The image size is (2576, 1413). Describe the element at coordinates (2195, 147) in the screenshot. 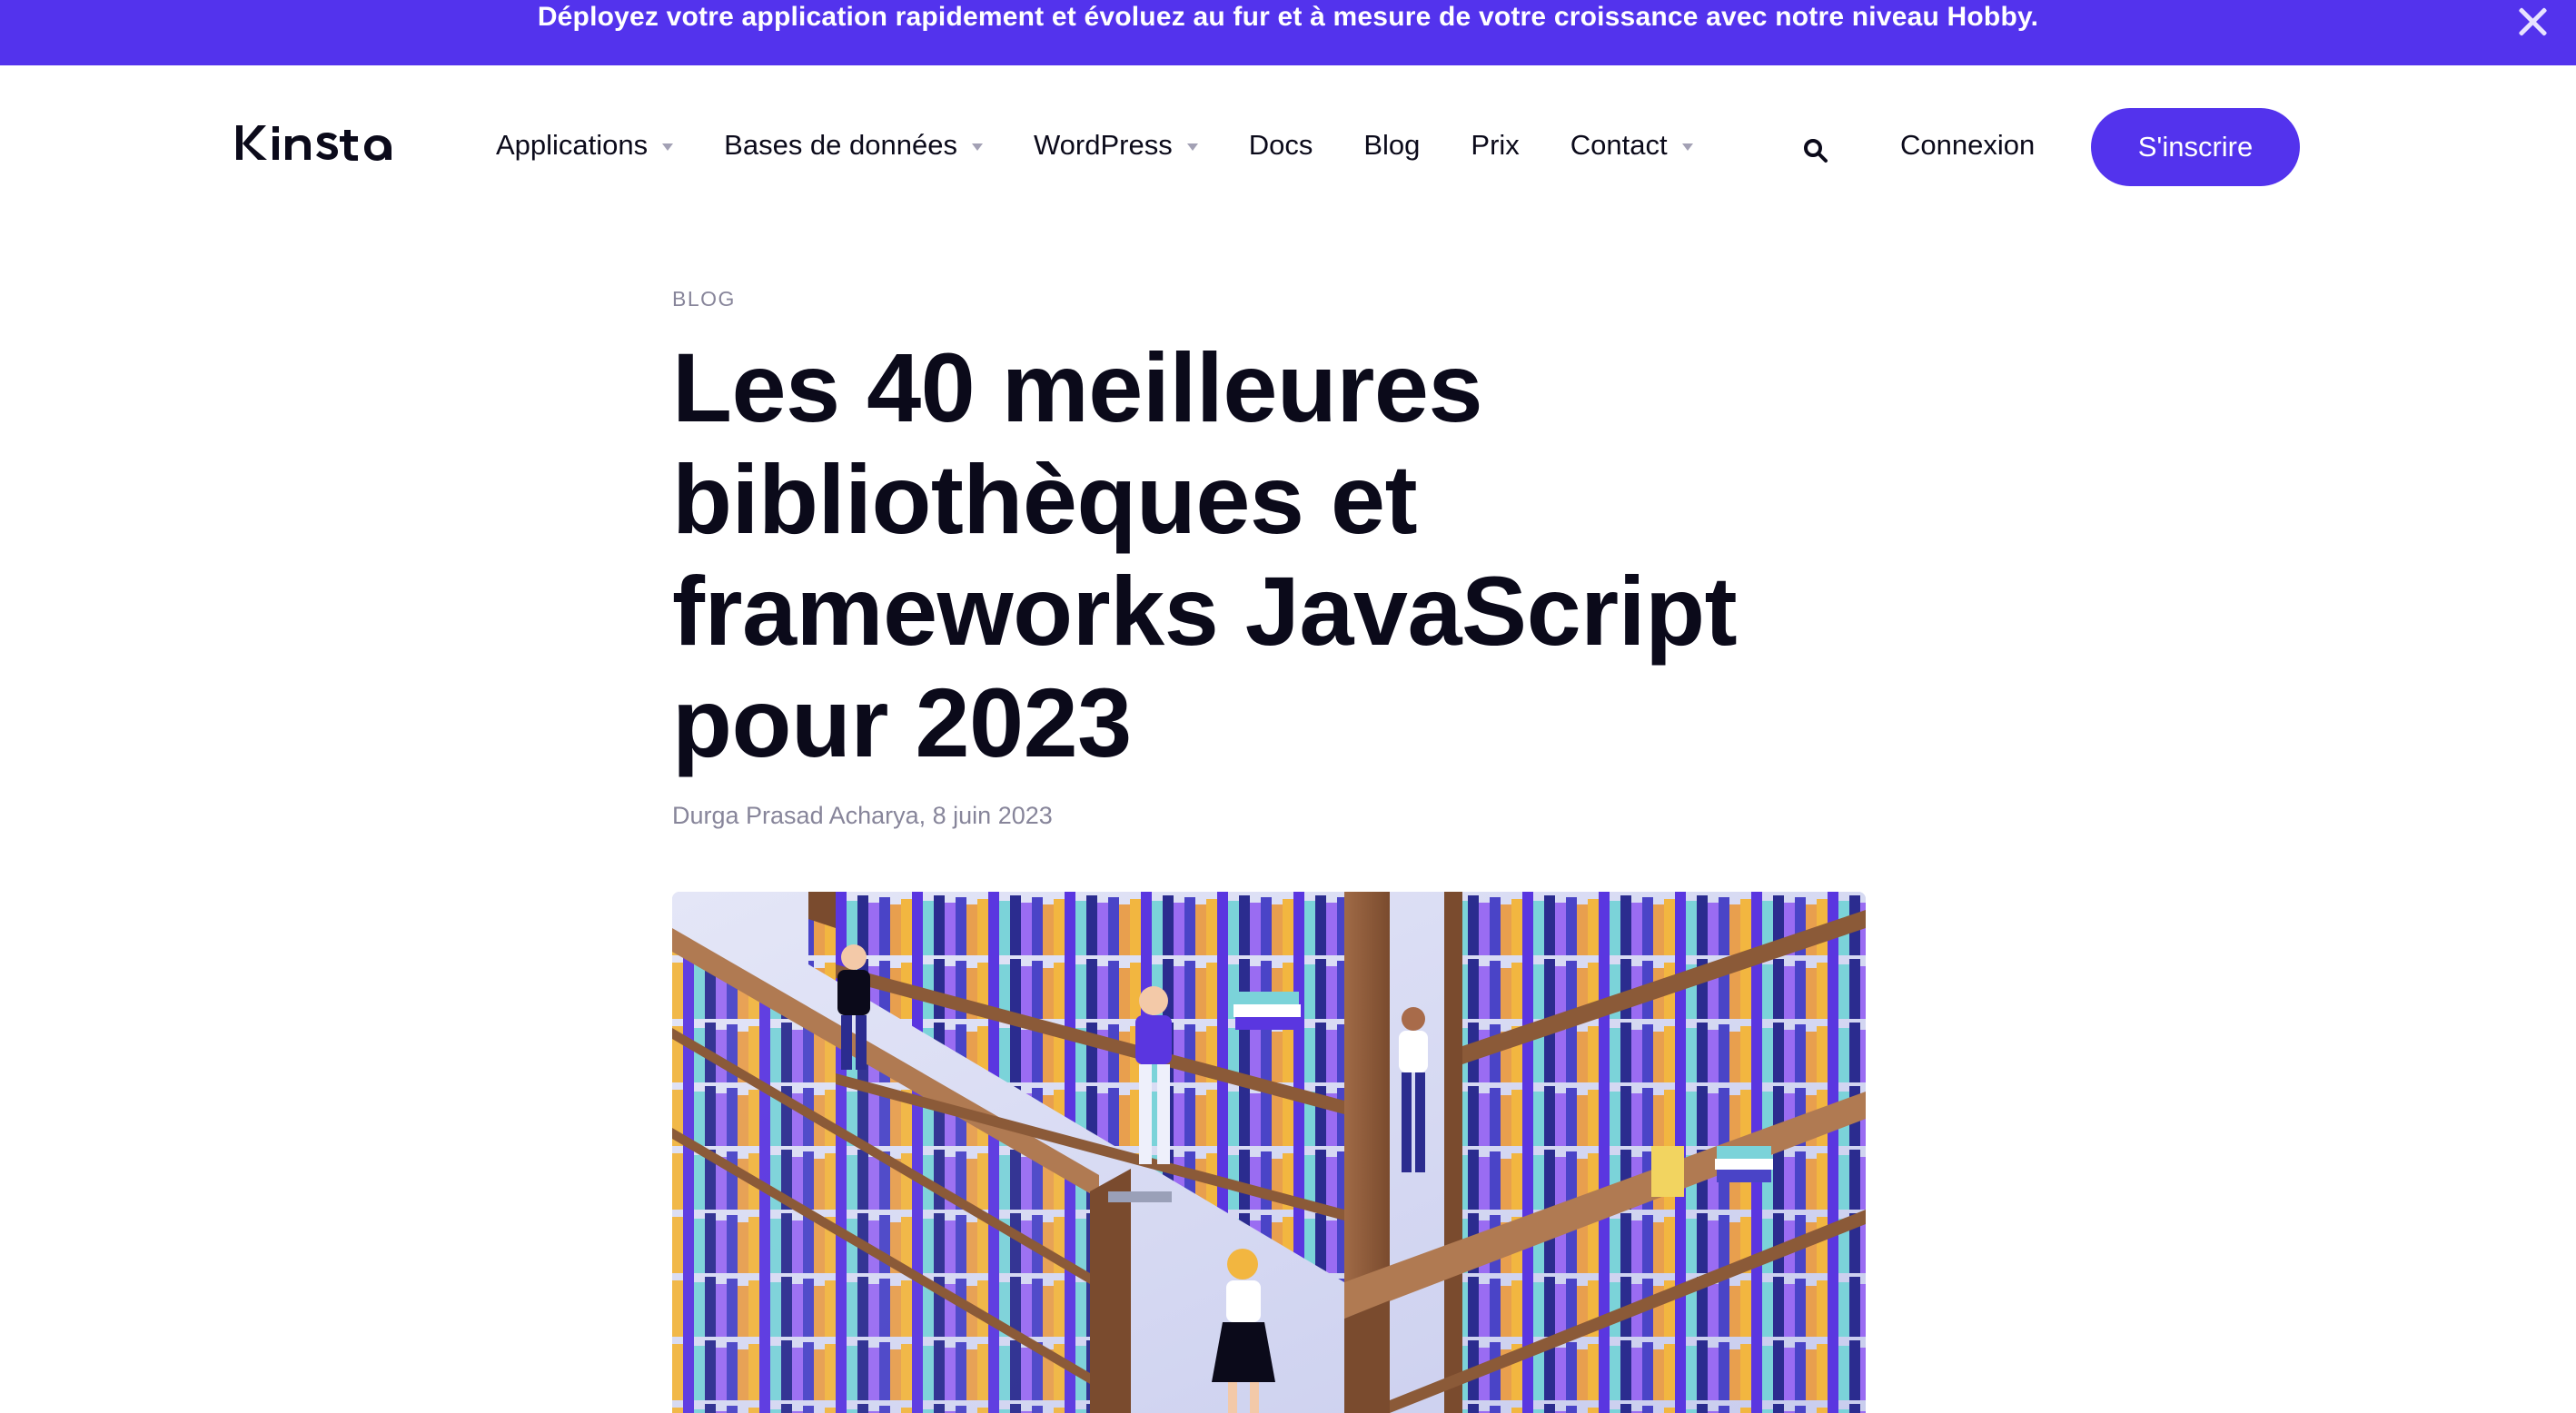

I see `signup-button: S'inscrire` at that location.